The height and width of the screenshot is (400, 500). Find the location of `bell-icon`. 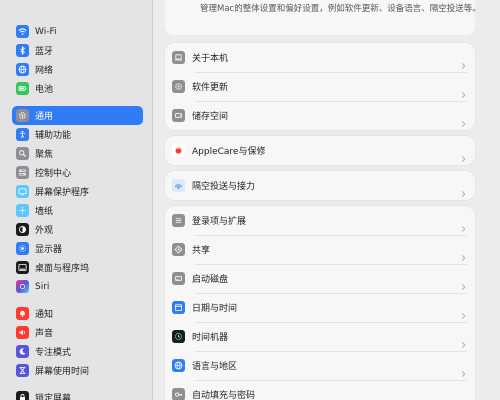

bell-icon is located at coordinates (22, 313).